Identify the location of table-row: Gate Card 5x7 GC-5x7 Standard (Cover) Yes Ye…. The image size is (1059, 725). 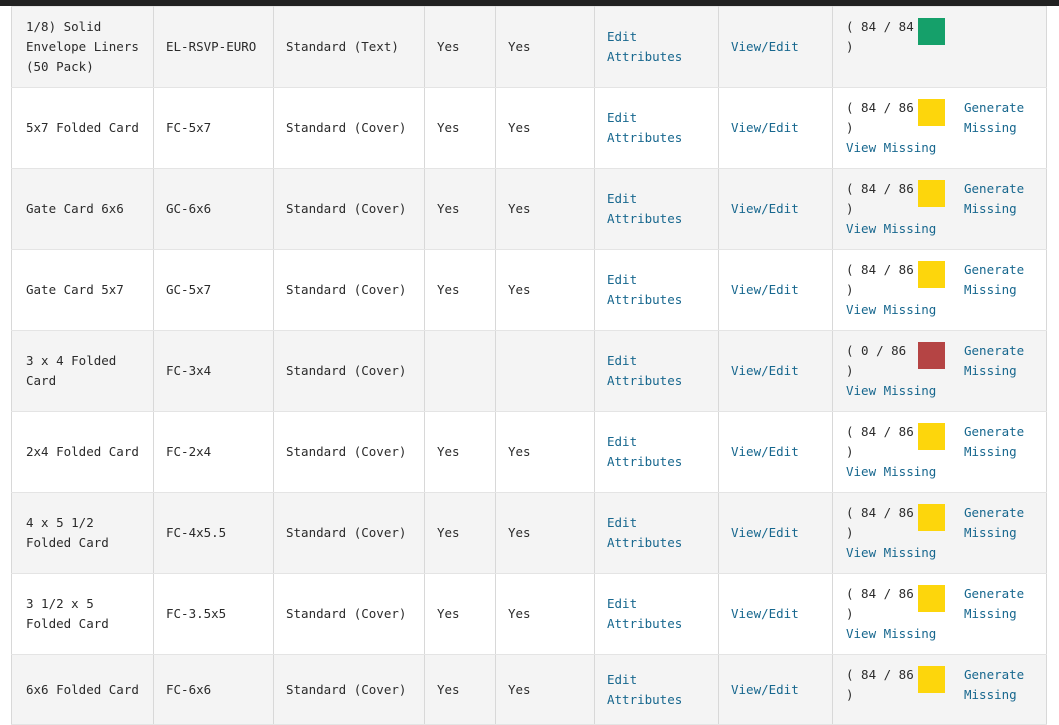
(529, 290).